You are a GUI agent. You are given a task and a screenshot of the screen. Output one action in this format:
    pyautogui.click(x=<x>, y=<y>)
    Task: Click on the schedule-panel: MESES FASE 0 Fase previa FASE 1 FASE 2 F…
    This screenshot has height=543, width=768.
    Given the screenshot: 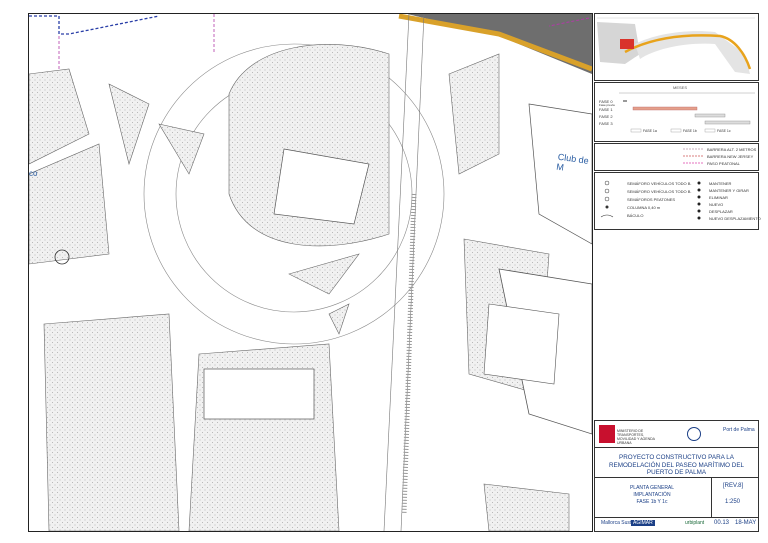 What is the action you would take?
    pyautogui.click(x=676, y=112)
    